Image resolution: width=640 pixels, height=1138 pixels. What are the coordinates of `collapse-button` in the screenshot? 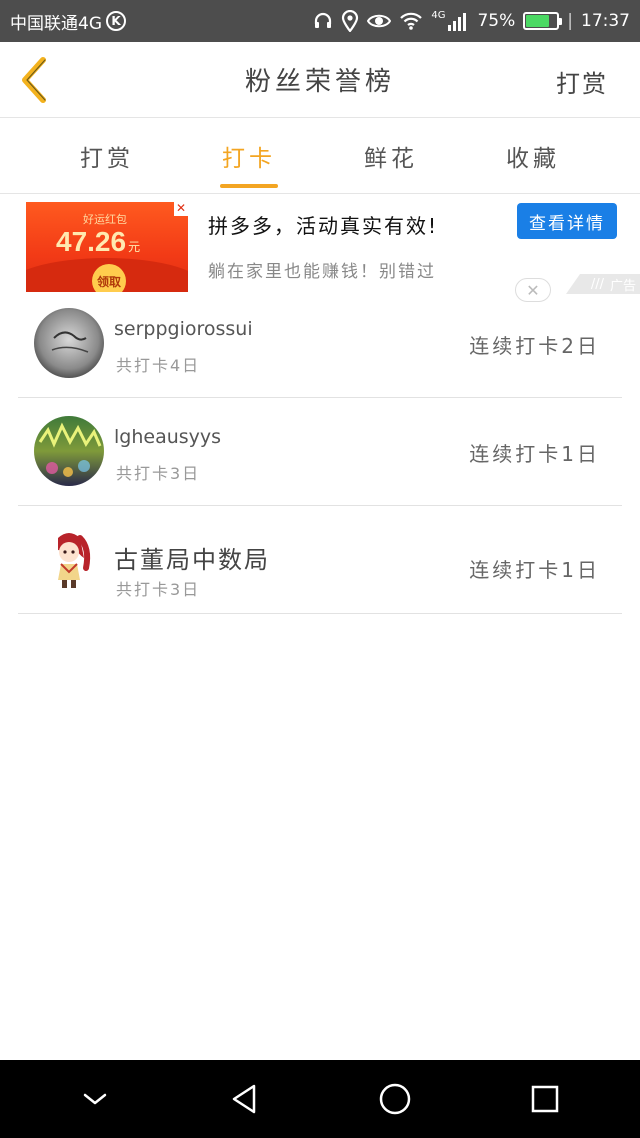 It's located at (95, 1099).